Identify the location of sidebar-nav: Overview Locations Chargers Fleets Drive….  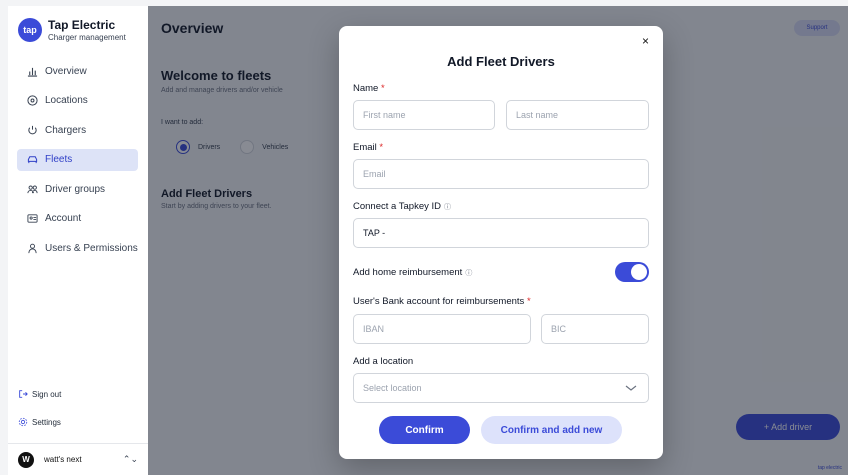
(78, 159).